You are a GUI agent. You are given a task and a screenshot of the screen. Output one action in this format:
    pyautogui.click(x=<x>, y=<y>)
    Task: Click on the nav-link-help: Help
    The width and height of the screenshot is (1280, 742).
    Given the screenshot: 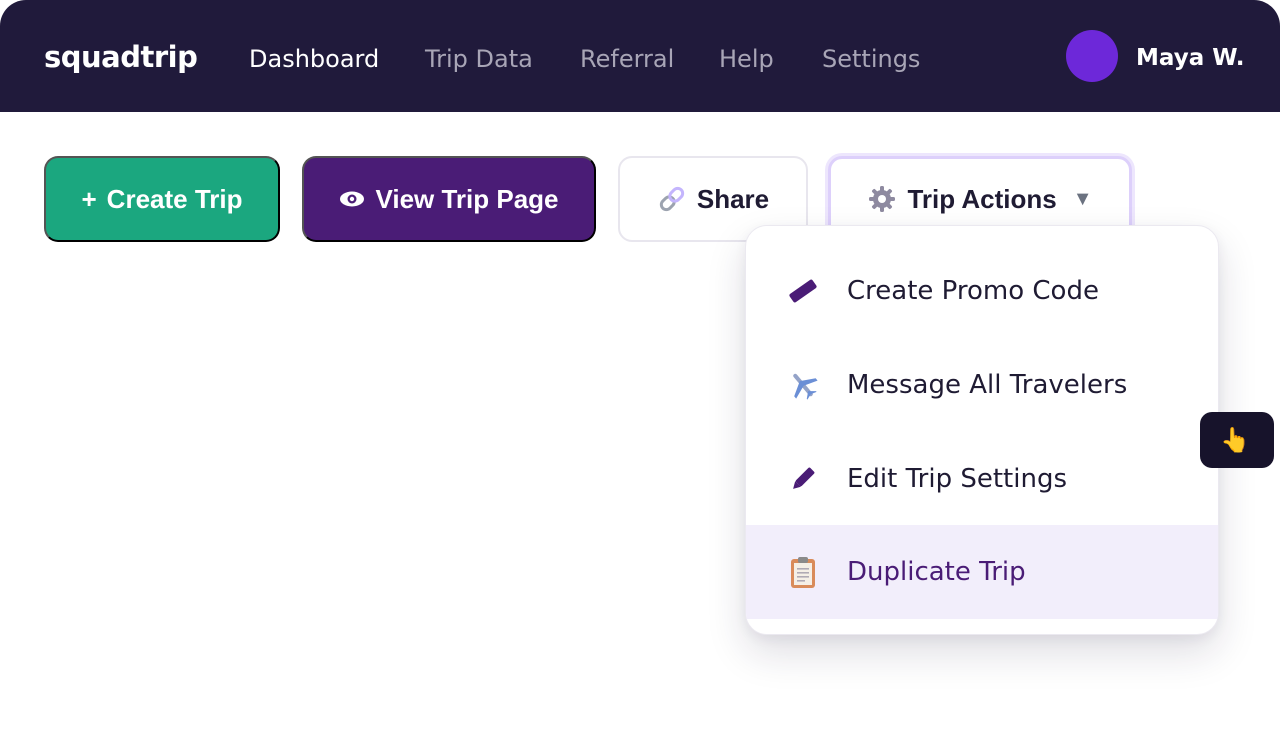 What is the action you would take?
    pyautogui.click(x=746, y=59)
    